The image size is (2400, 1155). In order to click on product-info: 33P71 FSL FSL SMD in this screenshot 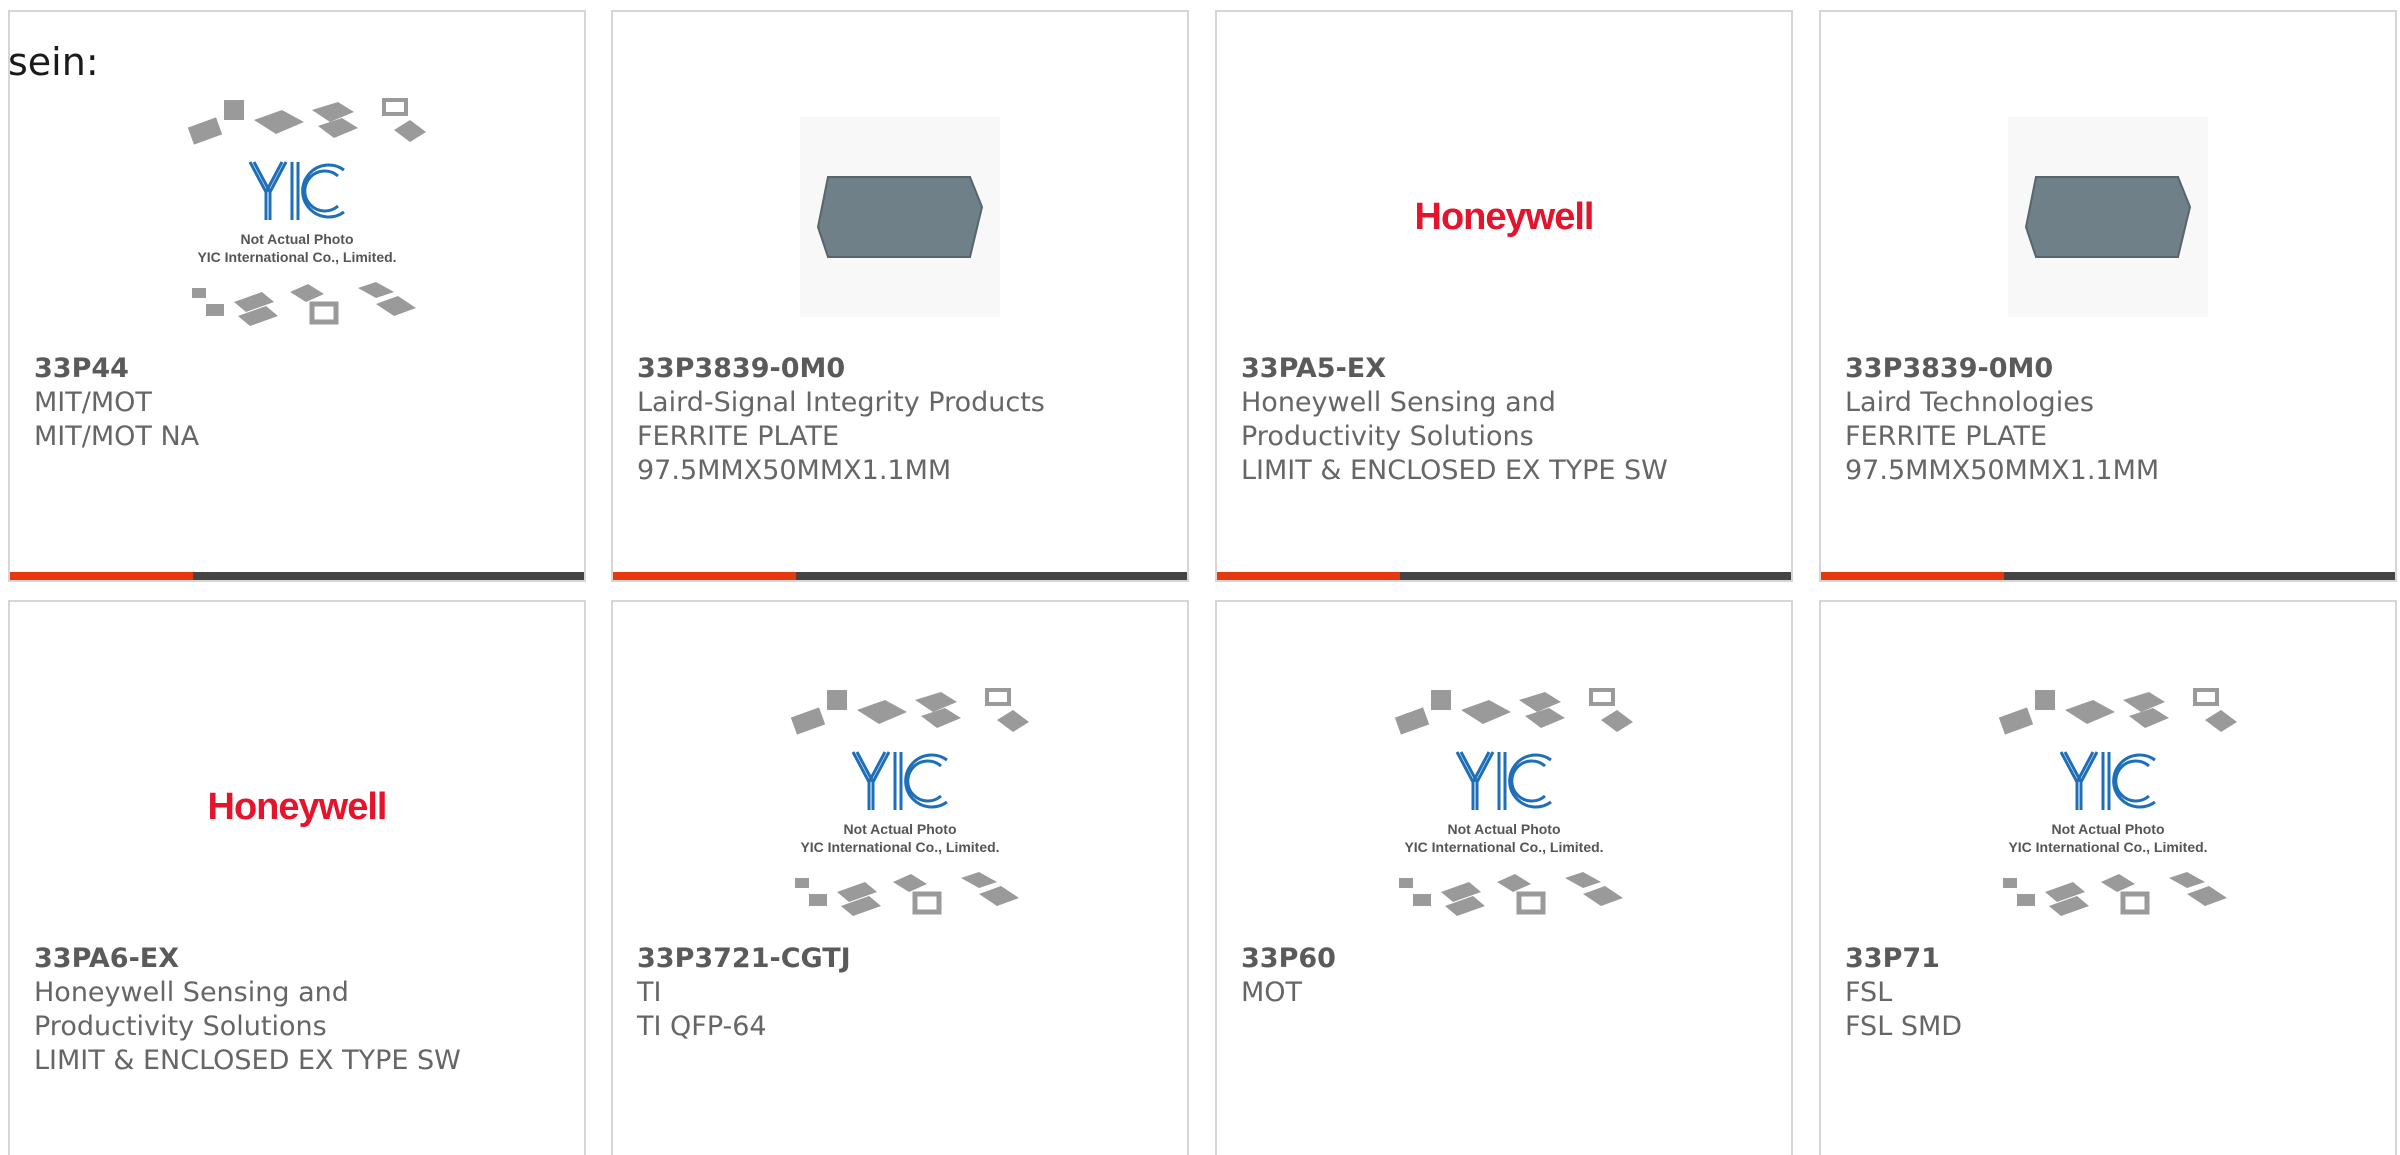, I will do `click(2108, 993)`.